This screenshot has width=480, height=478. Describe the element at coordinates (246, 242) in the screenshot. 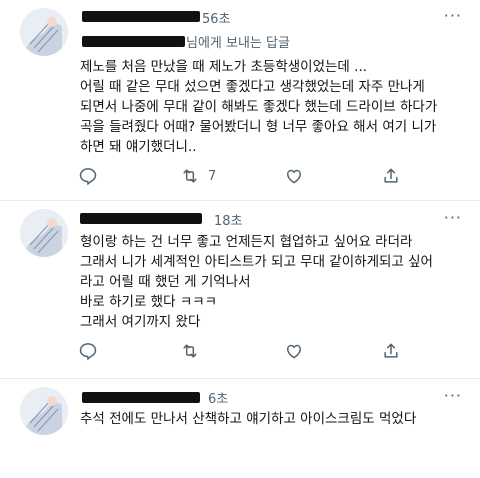

I see `tweet-text-line: 형이랑 하는 건 너무 좋고 언제든지 협업하고 싶어요 라더라` at that location.